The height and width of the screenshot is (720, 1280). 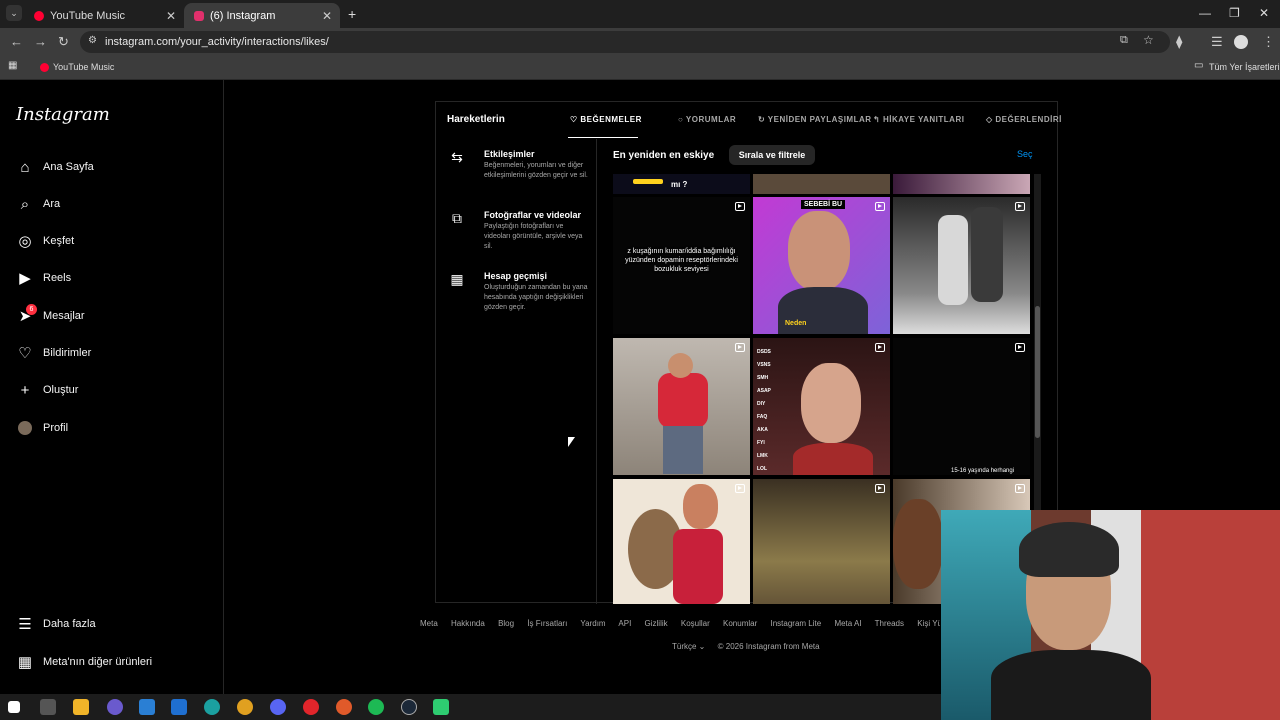 I want to click on menu-title: Etkileşimler, so click(x=509, y=154).